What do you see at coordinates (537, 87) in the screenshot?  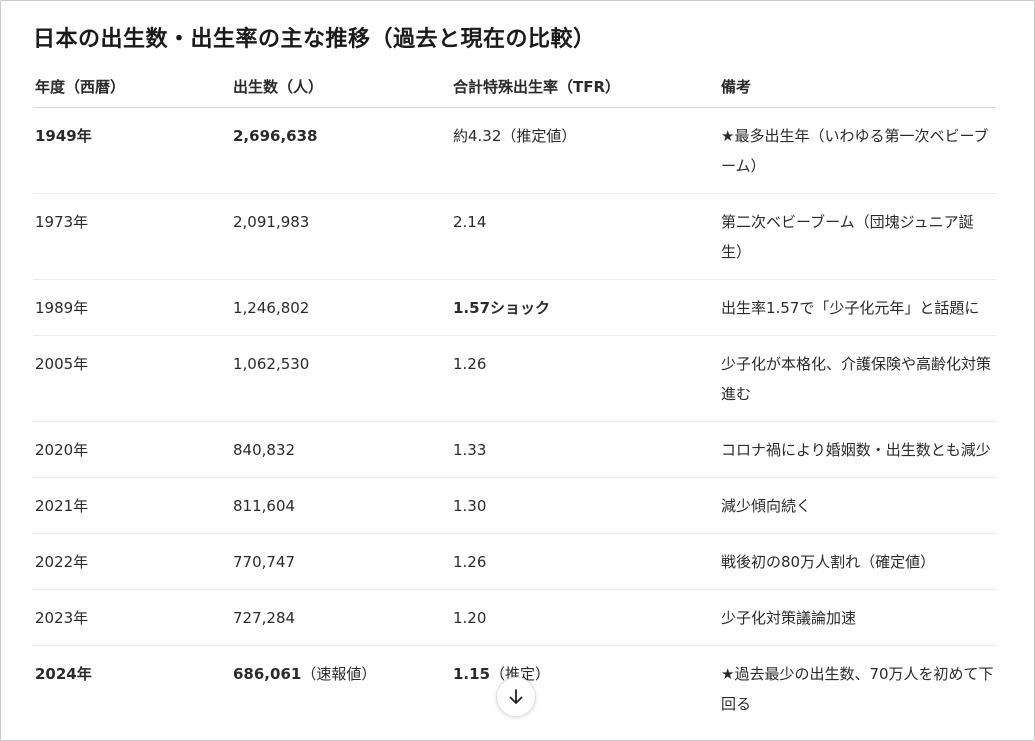 I see `header-tfr: 合計特殊出生率（TFR）` at bounding box center [537, 87].